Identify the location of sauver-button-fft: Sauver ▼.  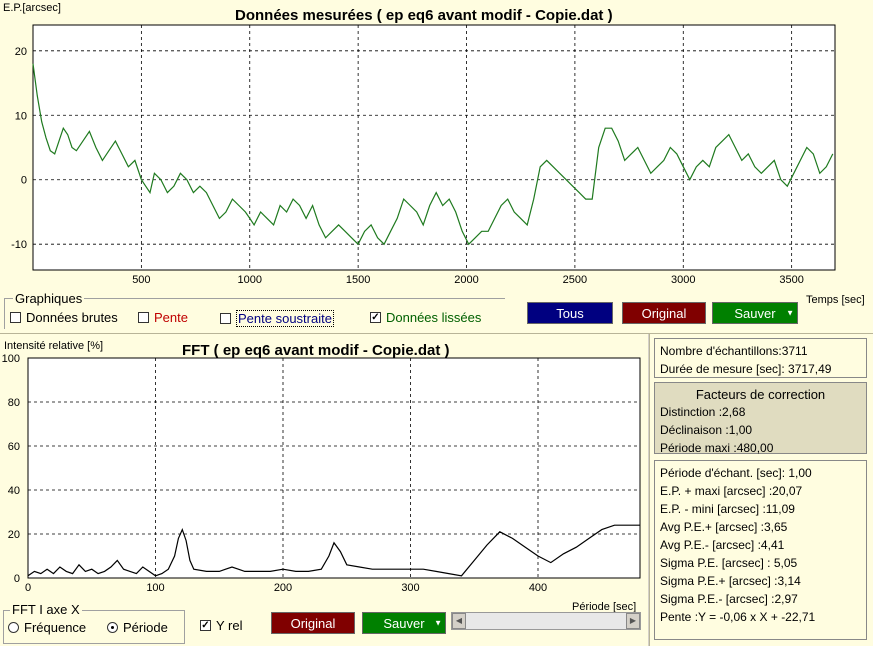
(404, 623).